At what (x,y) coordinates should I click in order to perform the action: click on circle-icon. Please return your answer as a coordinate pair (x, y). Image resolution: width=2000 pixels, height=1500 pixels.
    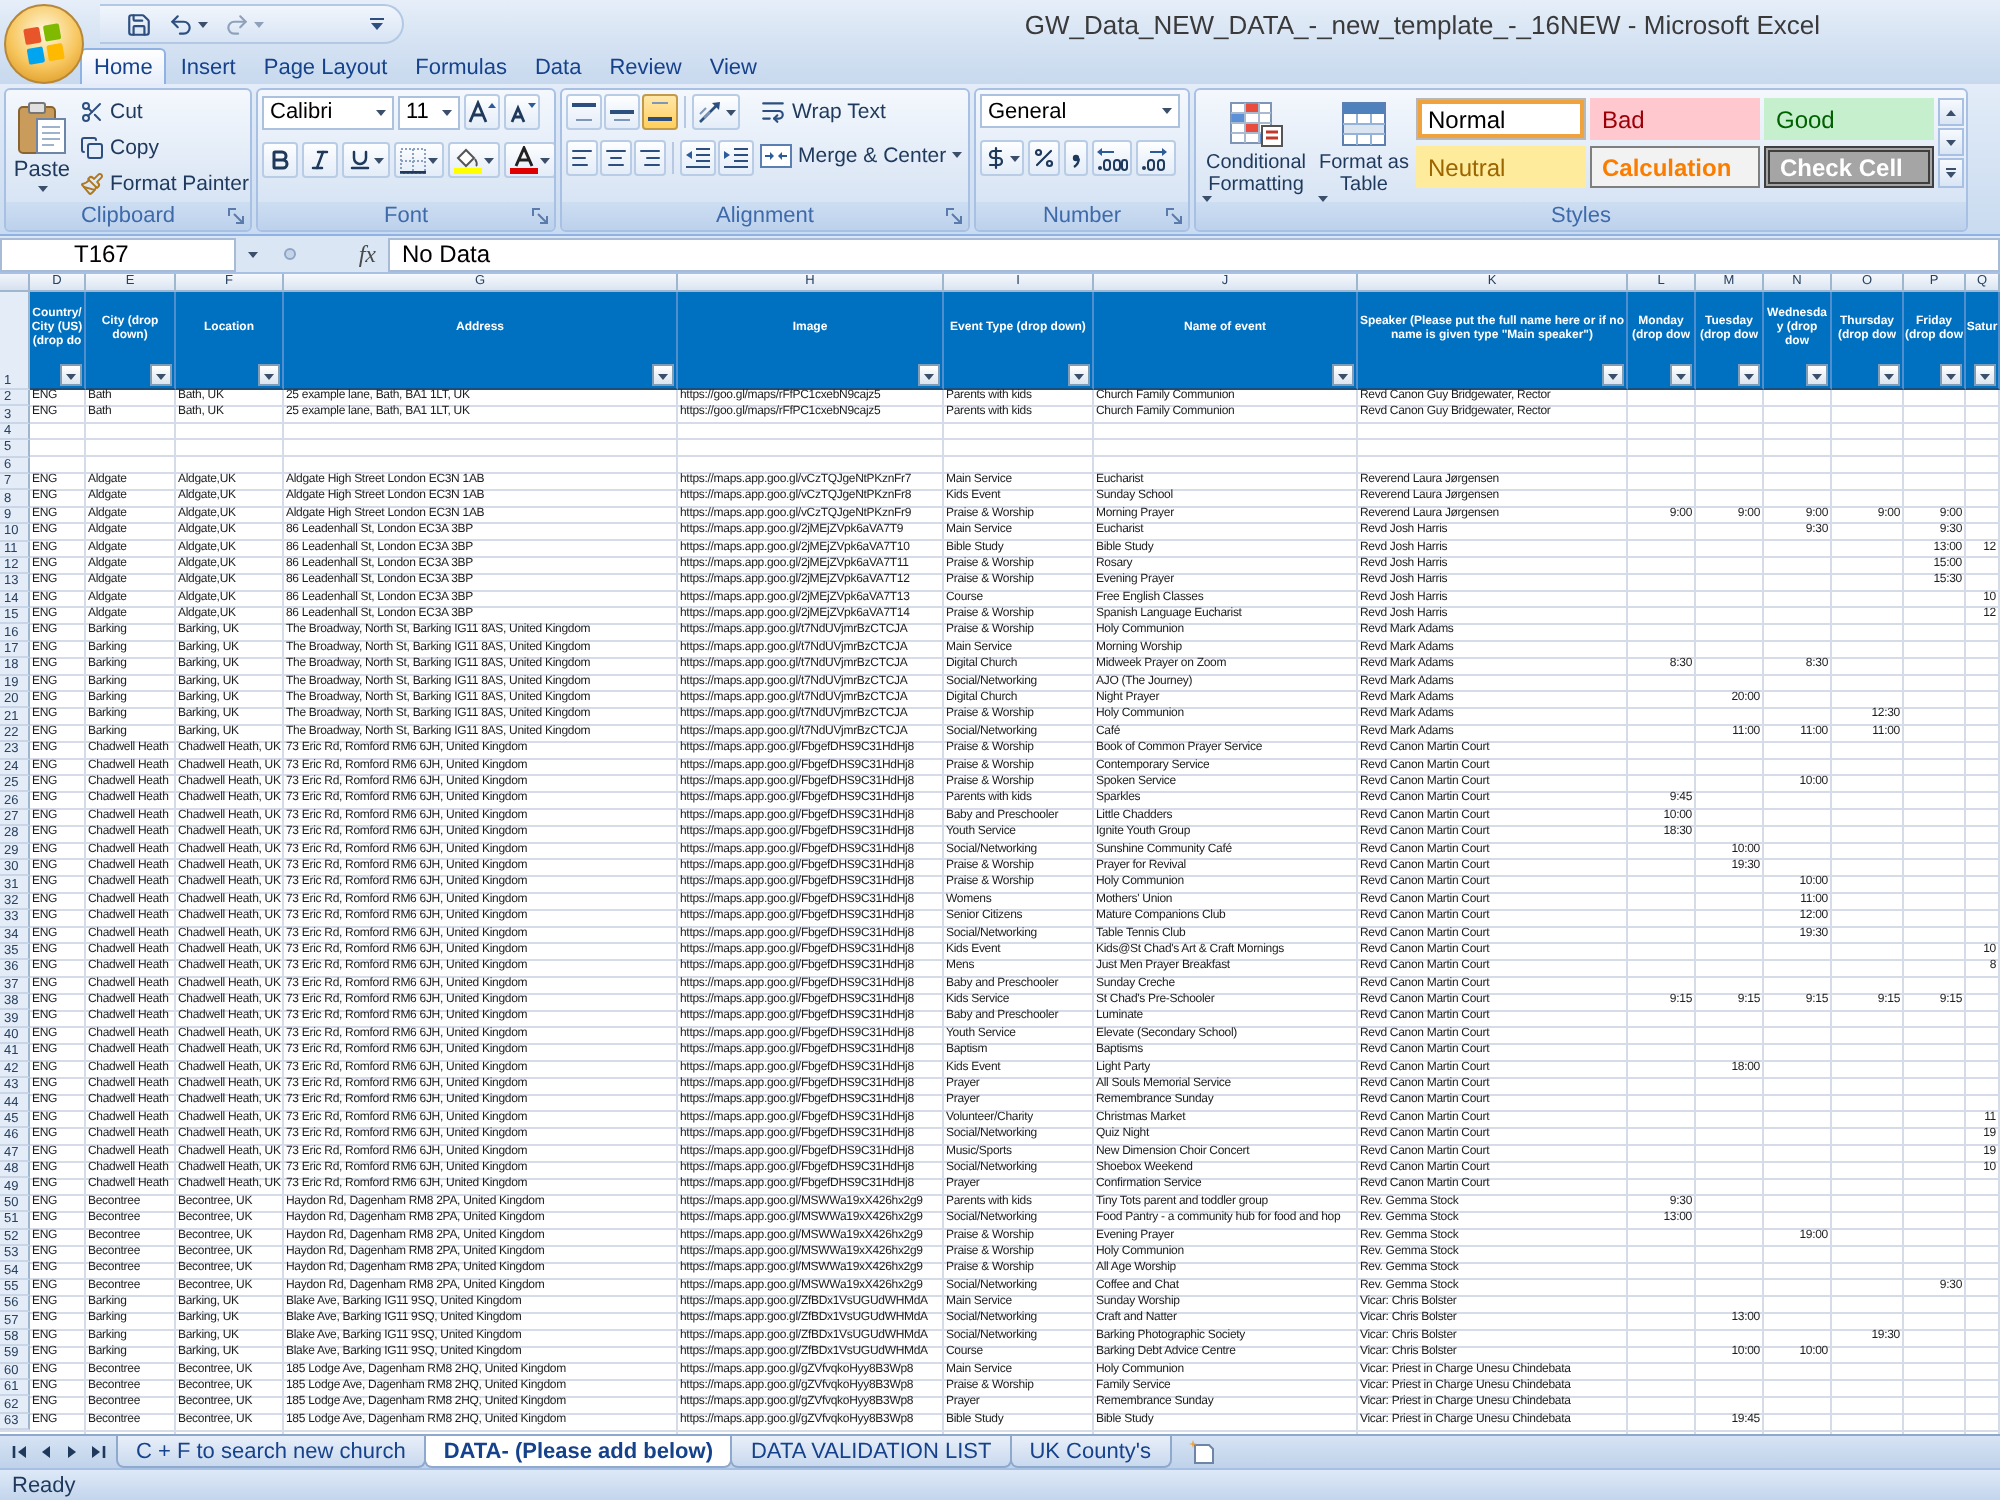
    Looking at the image, I should click on (290, 254).